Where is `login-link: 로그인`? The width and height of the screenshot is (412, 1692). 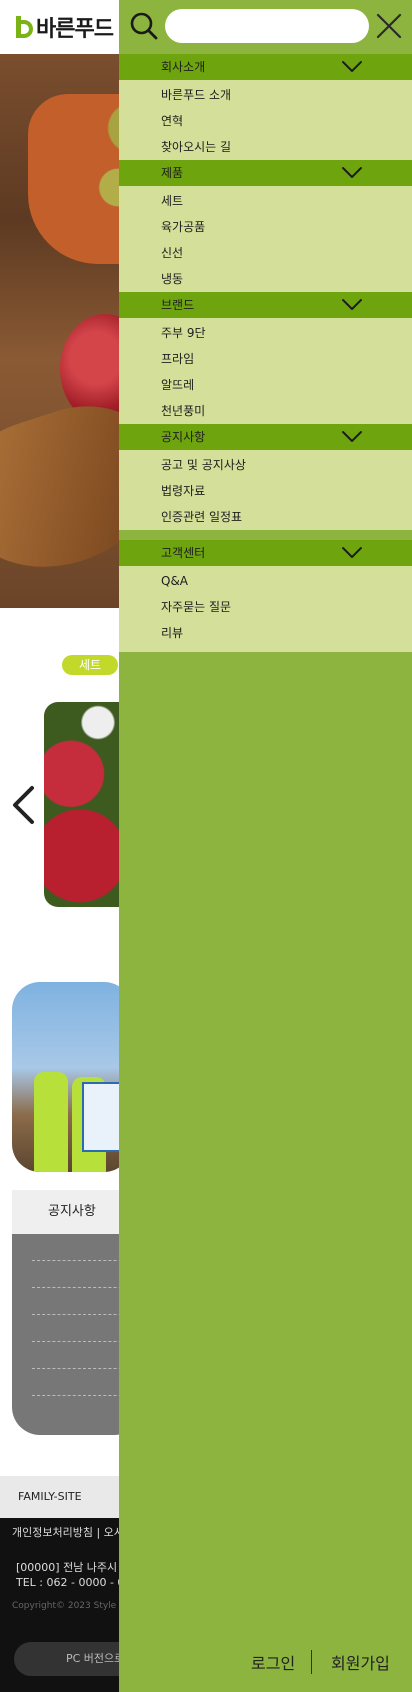 login-link: 로그인 is located at coordinates (273, 1662).